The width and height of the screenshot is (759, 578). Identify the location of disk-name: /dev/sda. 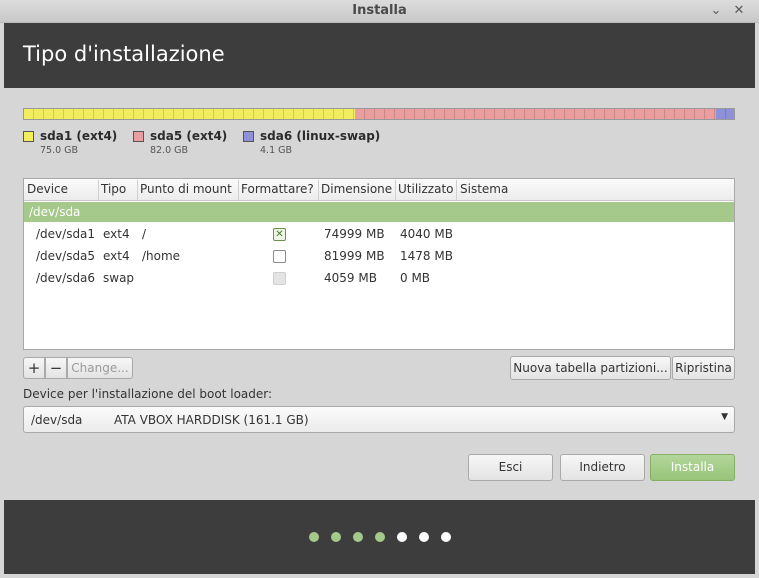
(55, 212).